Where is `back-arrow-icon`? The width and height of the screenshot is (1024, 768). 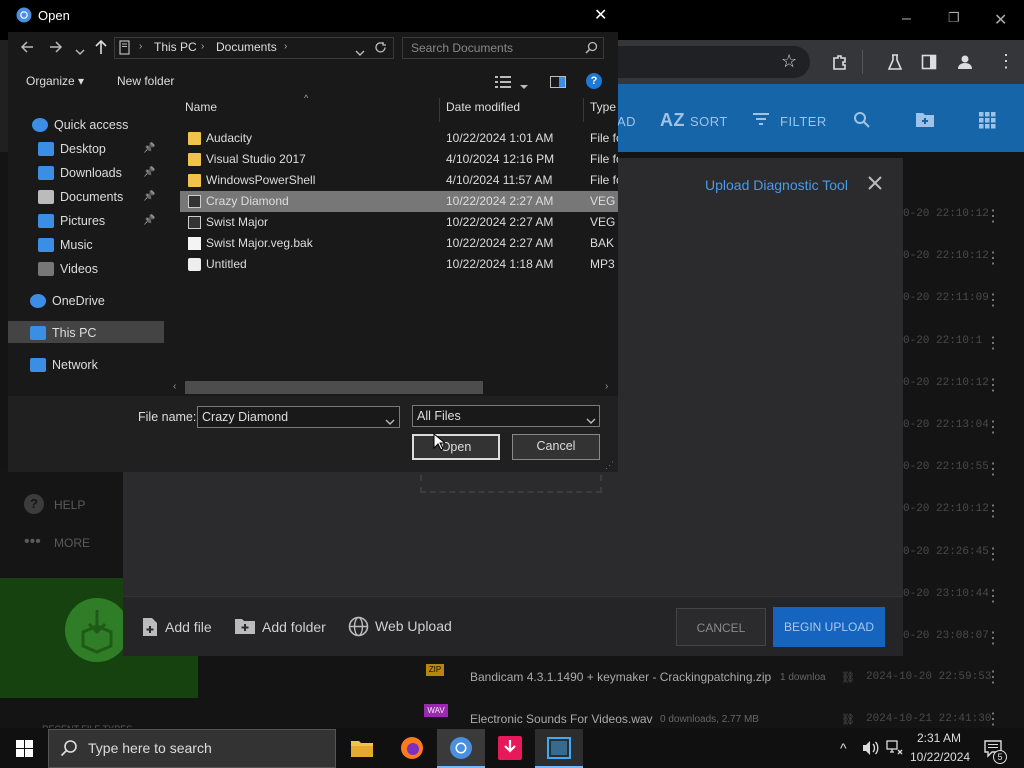 back-arrow-icon is located at coordinates (27, 47).